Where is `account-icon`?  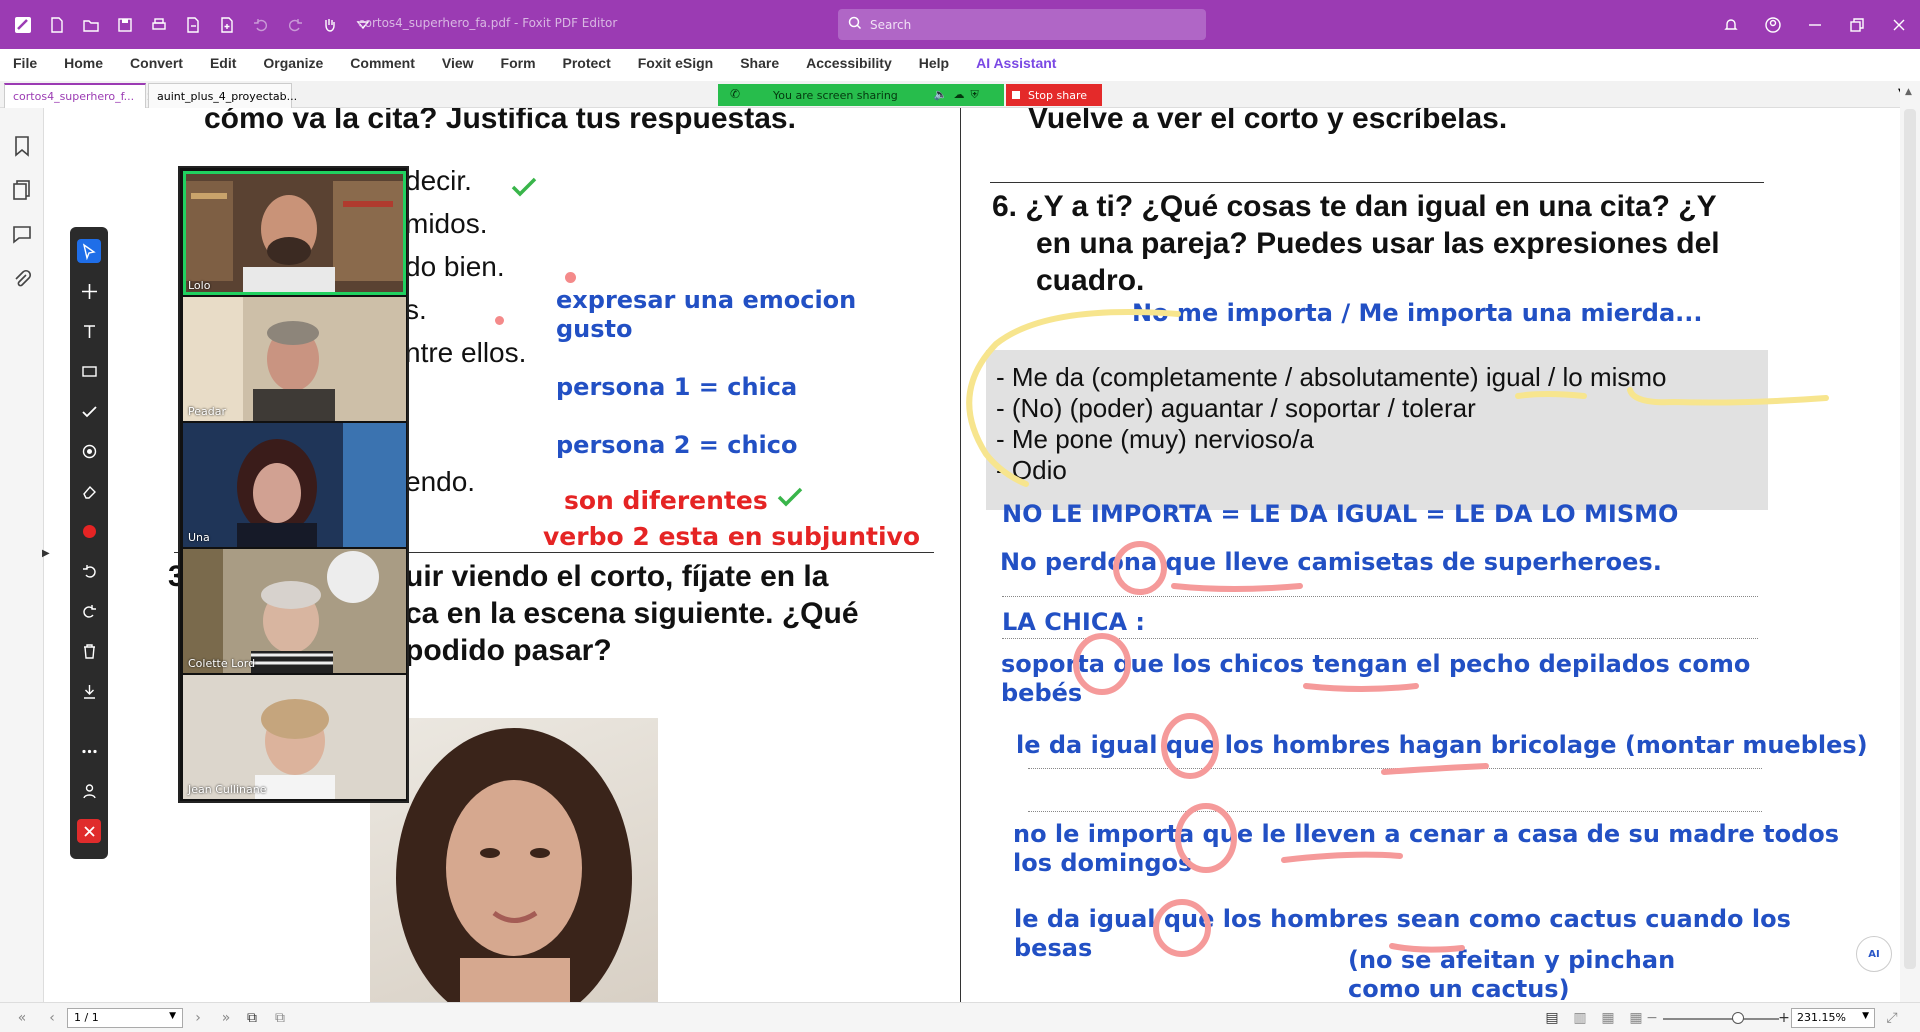 account-icon is located at coordinates (1773, 25).